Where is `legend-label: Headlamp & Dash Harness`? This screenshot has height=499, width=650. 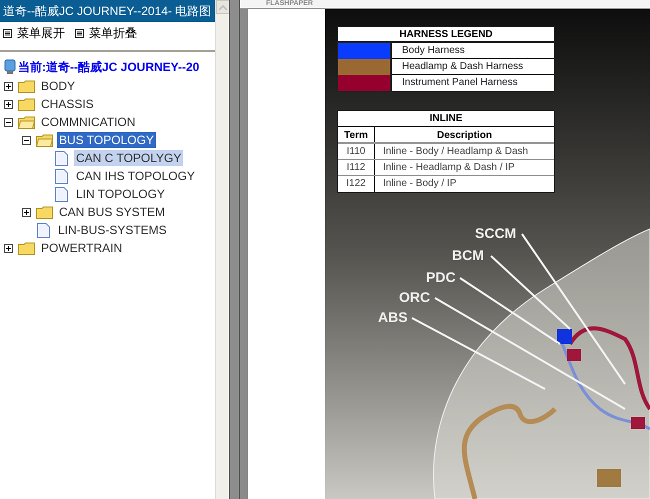 legend-label: Headlamp & Dash Harness is located at coordinates (462, 67).